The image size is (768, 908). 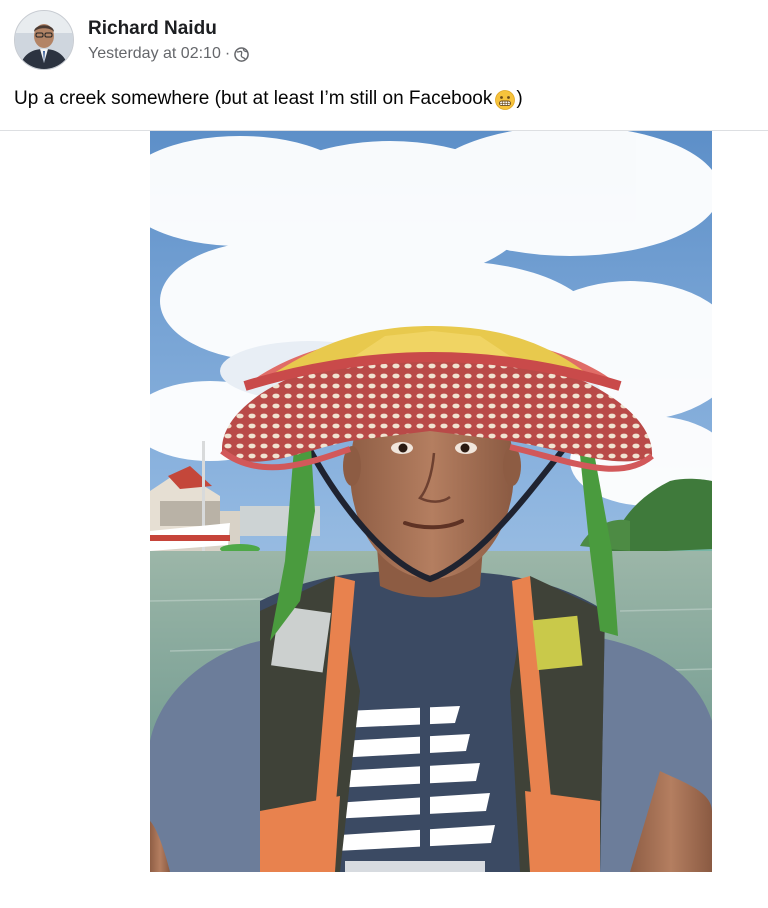 I want to click on post-time-row: Yesterday at 02:10 ·, so click(x=168, y=54).